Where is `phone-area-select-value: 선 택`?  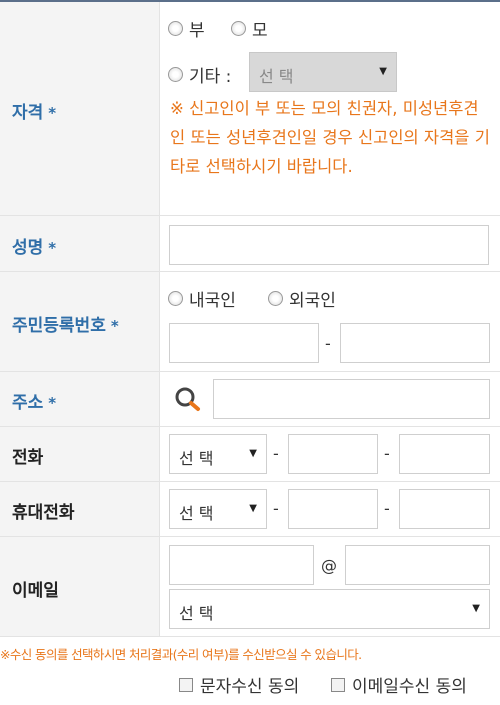
phone-area-select-value: 선 택 is located at coordinates (196, 458).